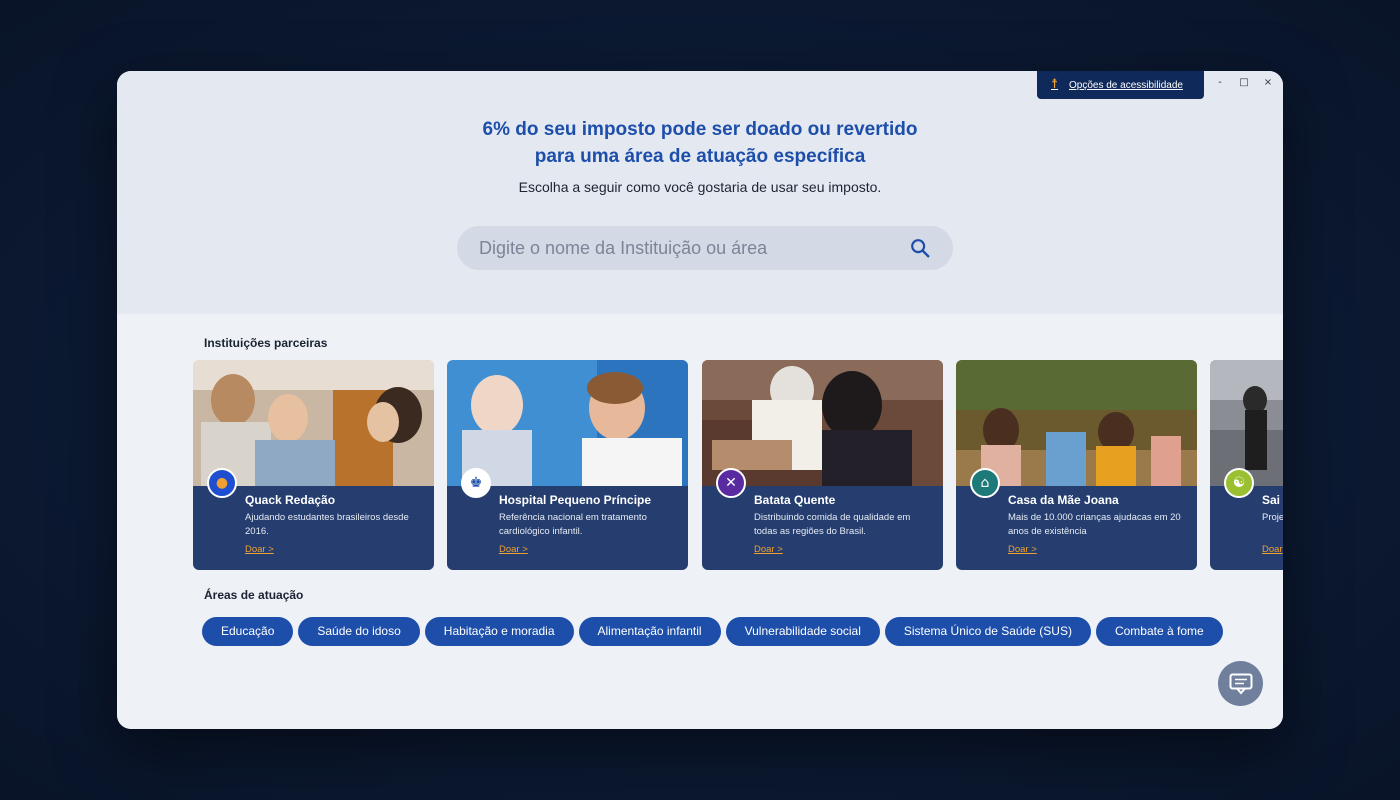 The image size is (1400, 800). I want to click on search-bar, so click(705, 248).